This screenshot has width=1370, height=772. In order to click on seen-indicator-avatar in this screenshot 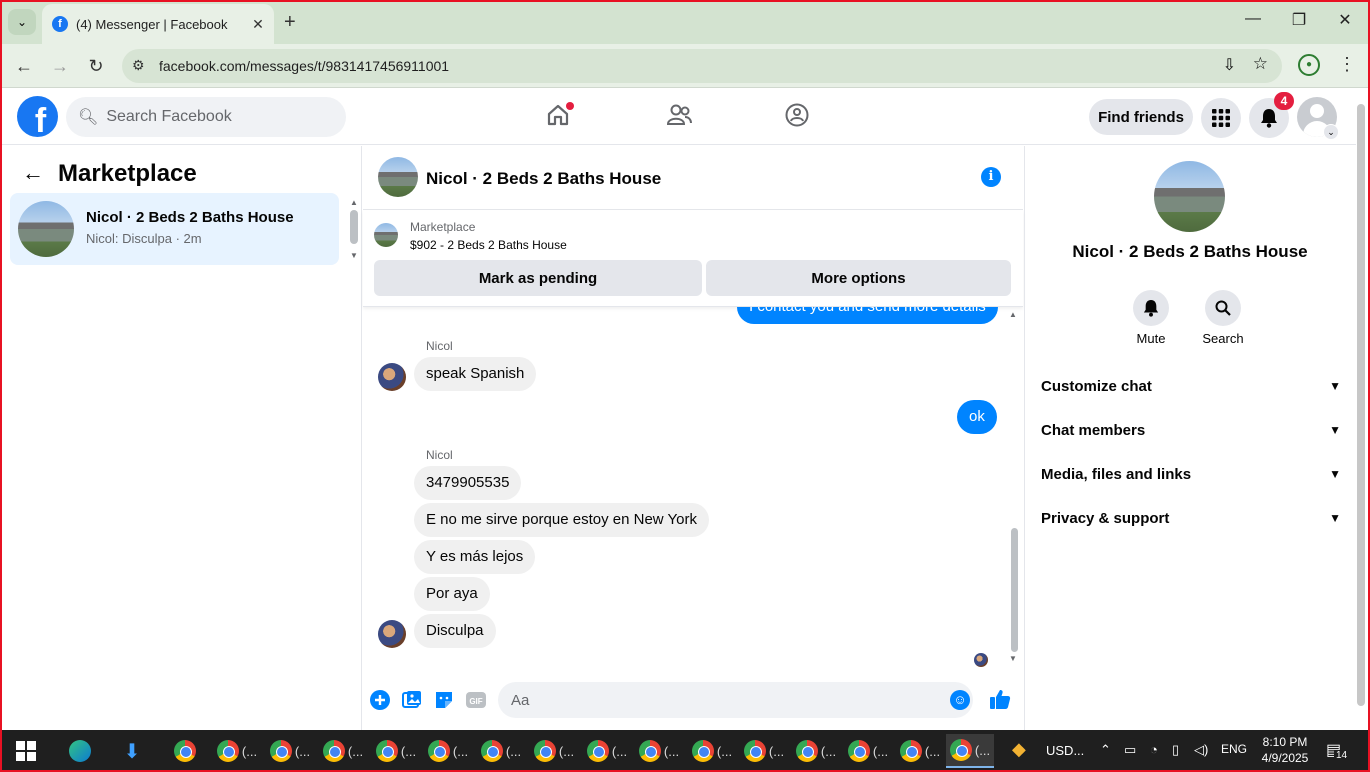, I will do `click(981, 660)`.